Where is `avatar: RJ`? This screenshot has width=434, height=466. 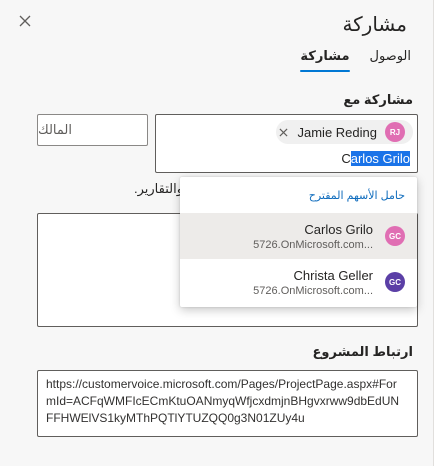
avatar: RJ is located at coordinates (395, 132).